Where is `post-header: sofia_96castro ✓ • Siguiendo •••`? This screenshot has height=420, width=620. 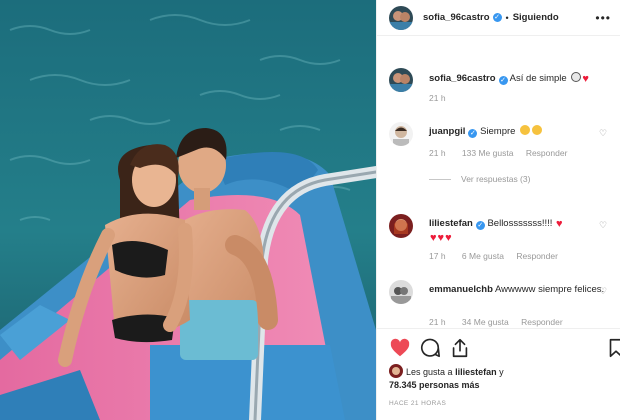 post-header: sofia_96castro ✓ • Siguiendo ••• is located at coordinates (498, 18).